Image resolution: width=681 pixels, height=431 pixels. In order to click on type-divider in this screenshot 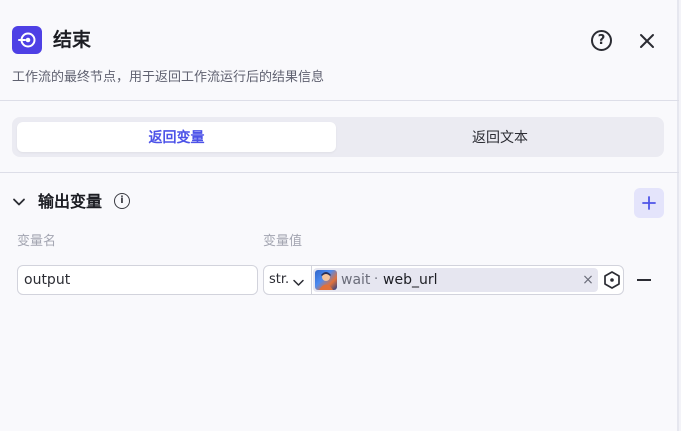, I will do `click(311, 280)`.